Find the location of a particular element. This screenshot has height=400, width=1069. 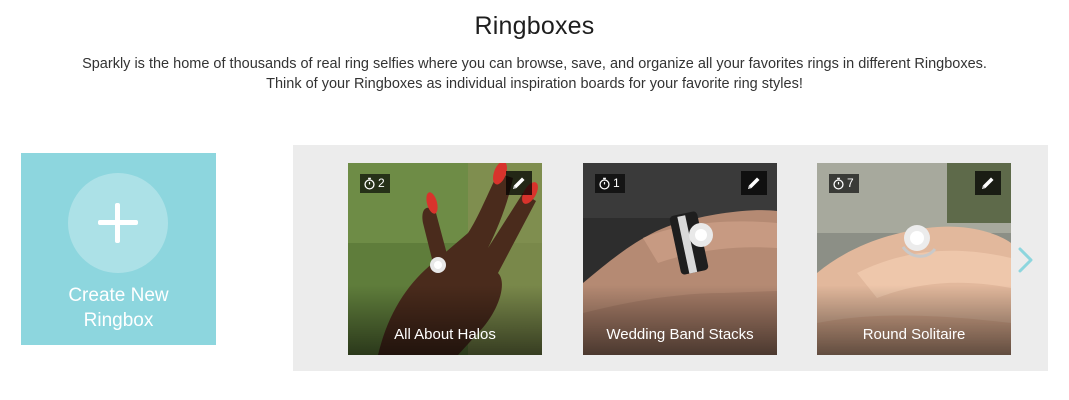

pin-count-badge: 2 is located at coordinates (375, 183).